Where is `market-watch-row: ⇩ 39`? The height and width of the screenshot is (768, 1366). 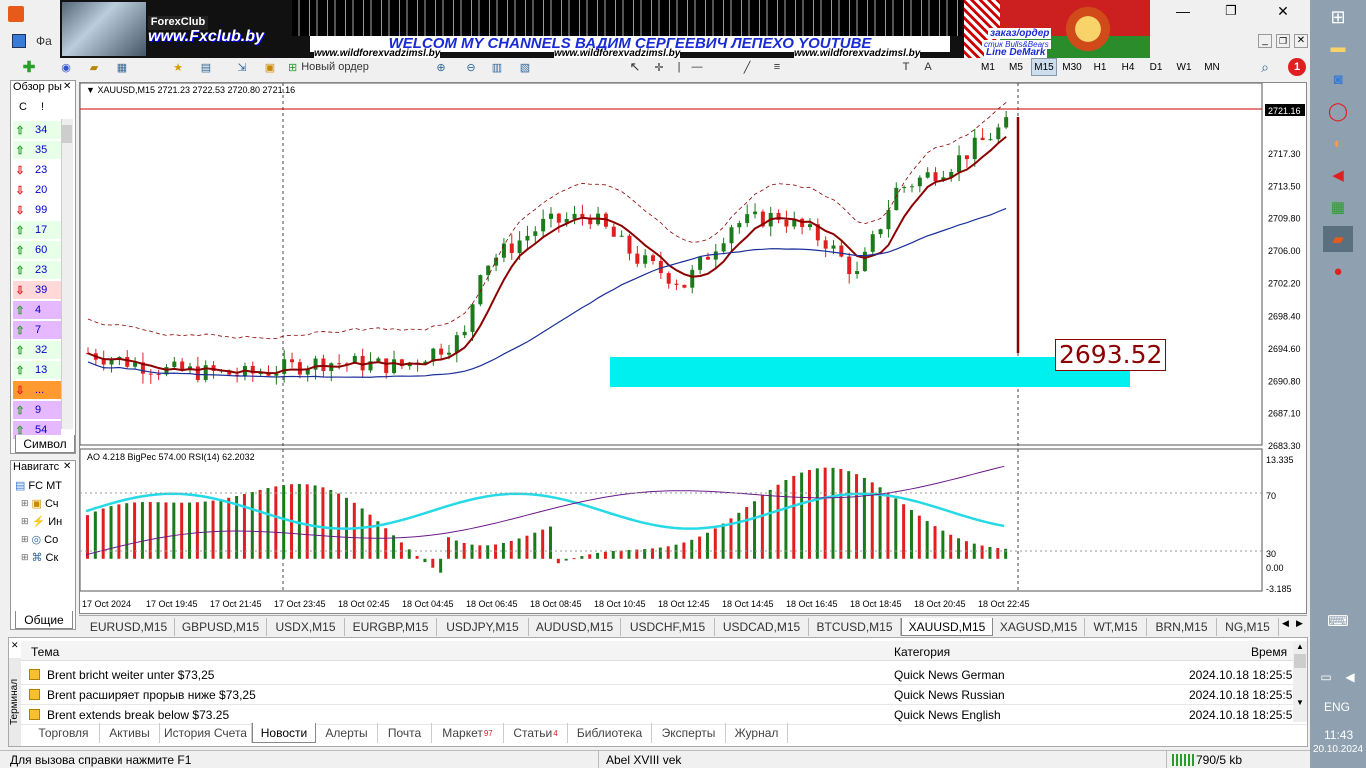
market-watch-row: ⇩ 39 is located at coordinates (37, 290).